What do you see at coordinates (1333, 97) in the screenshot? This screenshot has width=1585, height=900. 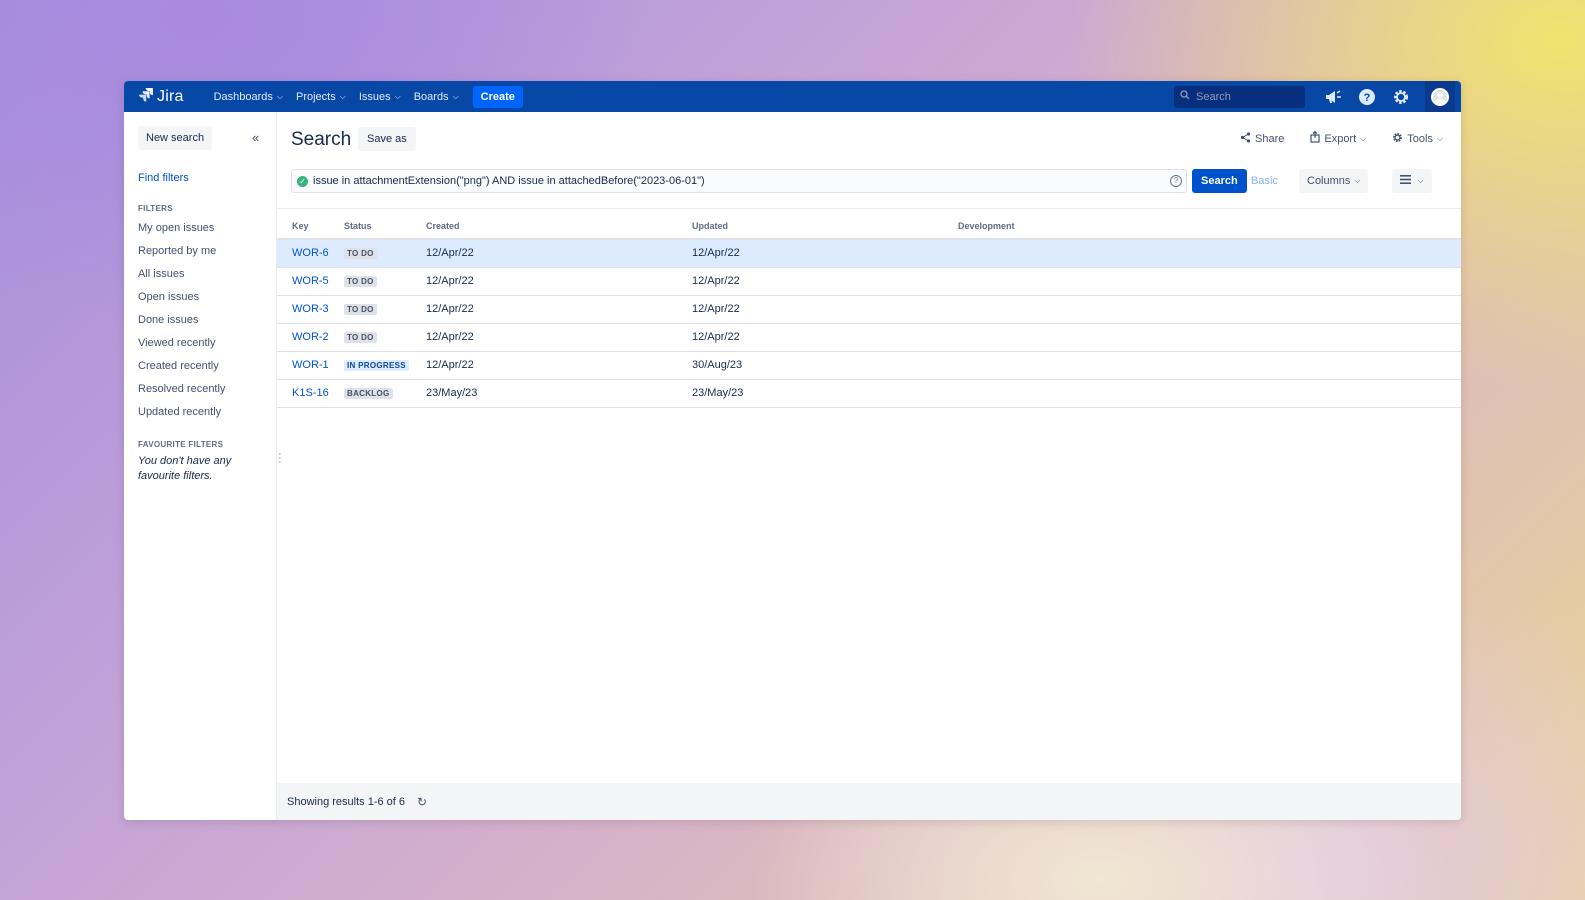 I see `megaphone-icon` at bounding box center [1333, 97].